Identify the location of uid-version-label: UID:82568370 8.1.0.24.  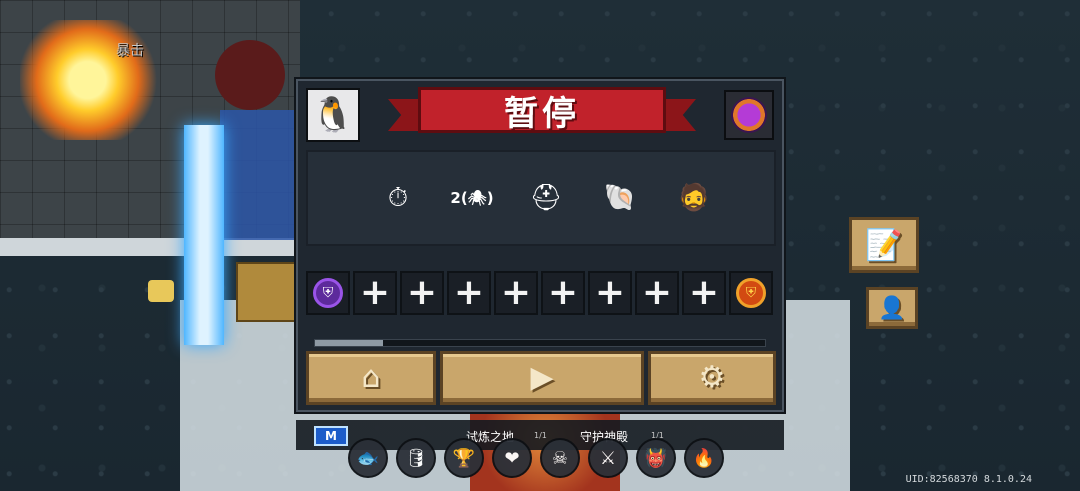
(968, 479).